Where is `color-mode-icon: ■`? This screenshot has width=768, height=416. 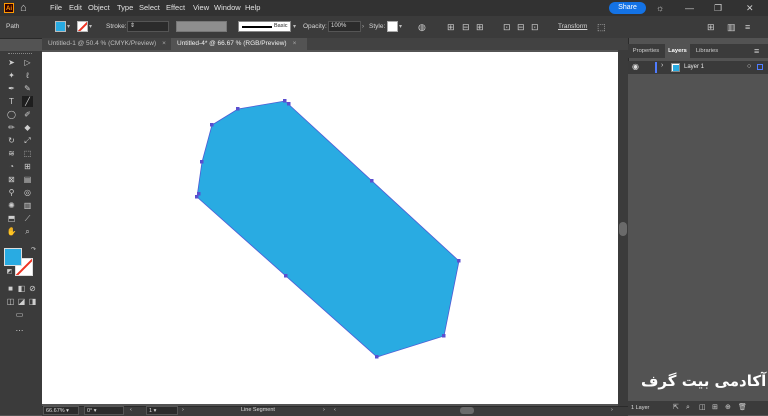 color-mode-icon: ■ is located at coordinates (10, 288).